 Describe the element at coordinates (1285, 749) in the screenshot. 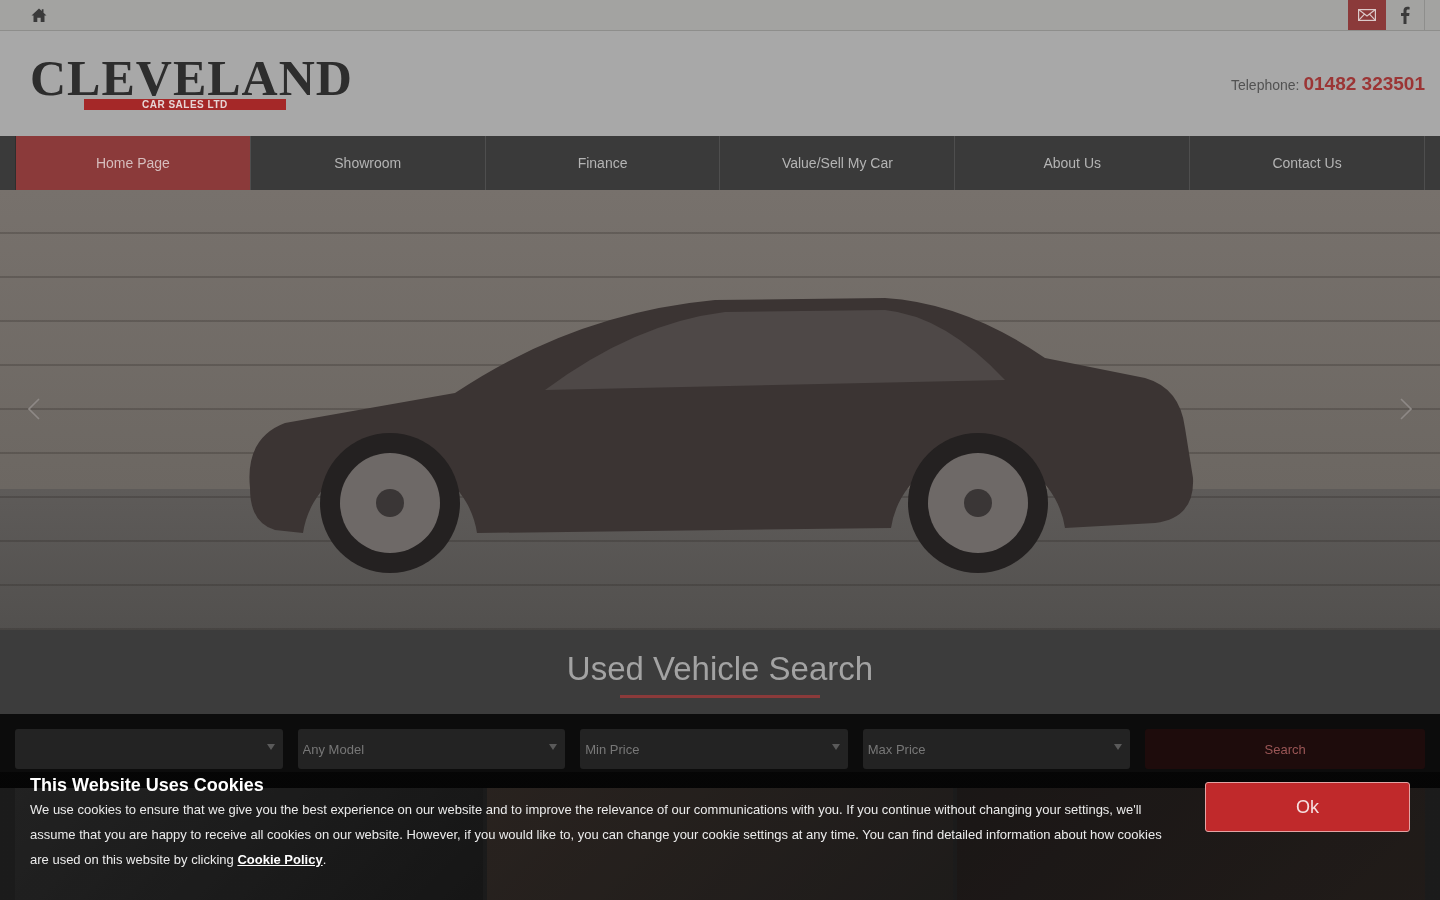

I see `search-button: Search` at that location.